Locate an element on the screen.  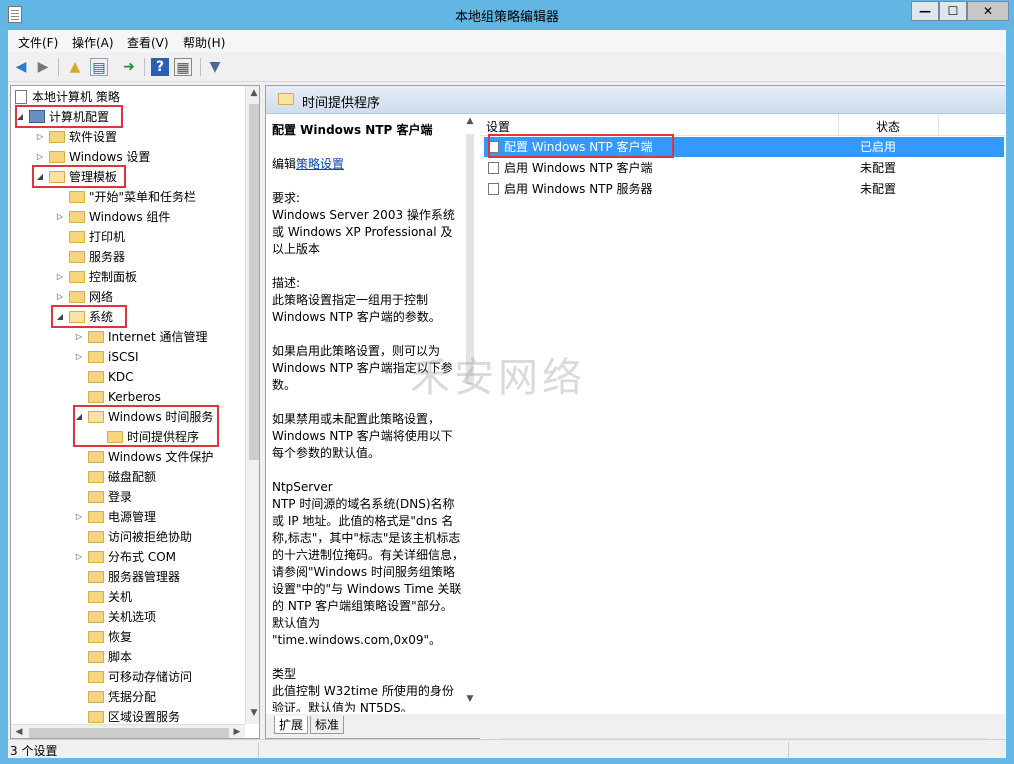
tree-horizontal-scrollbar: ◀ ▶ is located at coordinates (128, 731).